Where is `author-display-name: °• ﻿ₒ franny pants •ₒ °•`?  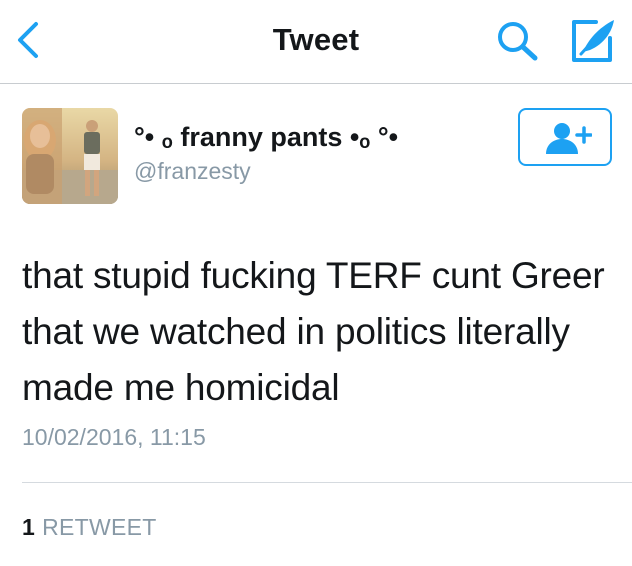
author-display-name: °• ﻿ₒ franny pants •ₒ °• is located at coordinates (266, 137).